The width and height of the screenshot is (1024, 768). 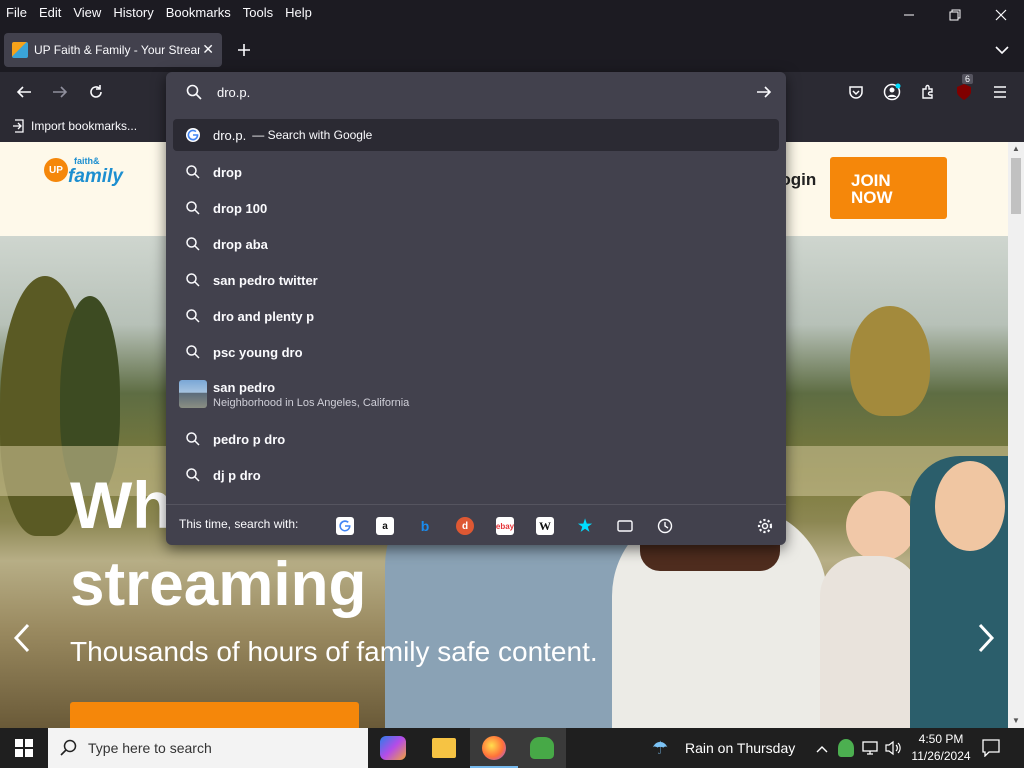 I want to click on bing-engine-icon: b, so click(x=425, y=526).